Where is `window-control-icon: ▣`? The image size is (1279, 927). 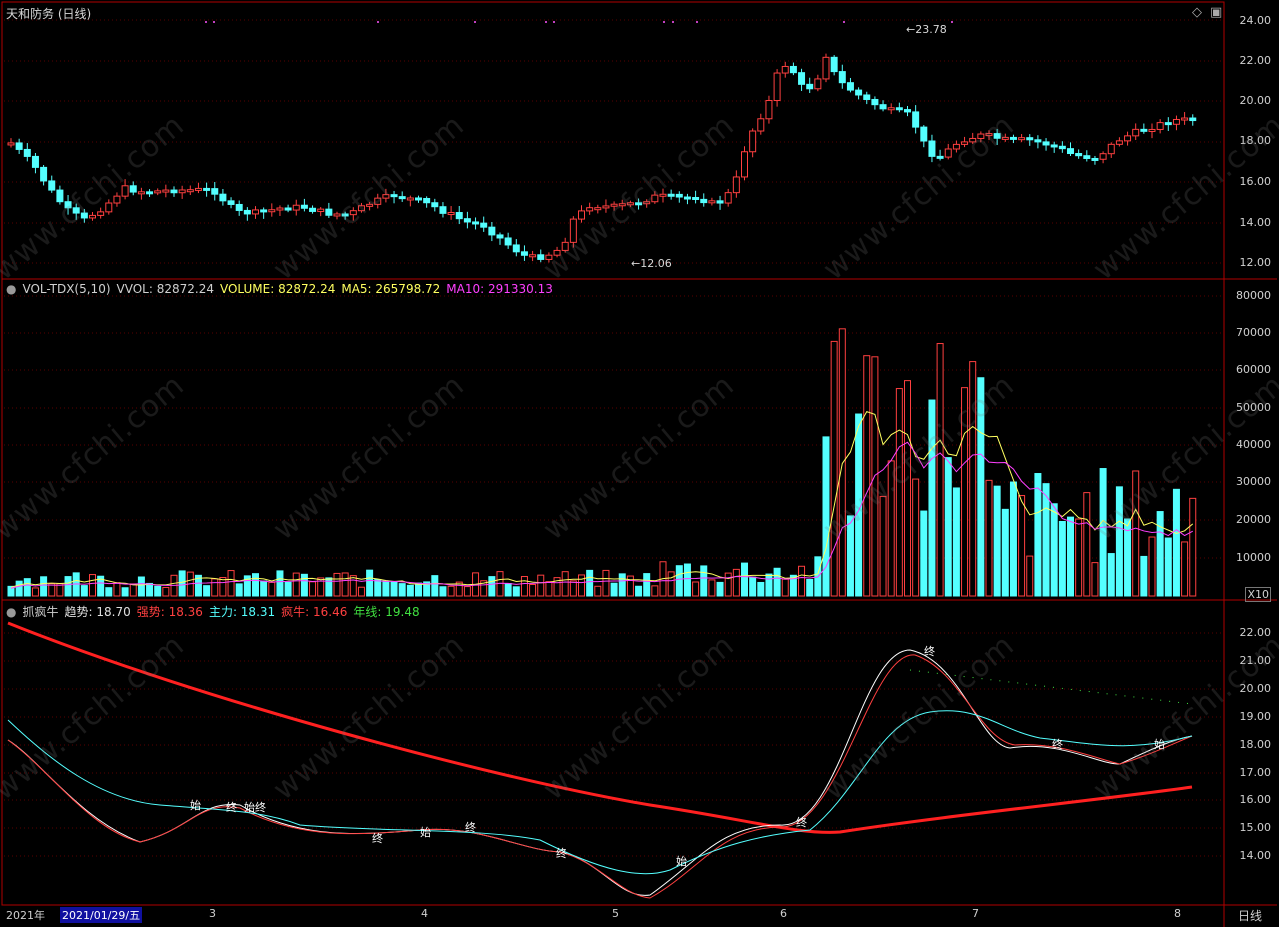 window-control-icon: ▣ is located at coordinates (1216, 12).